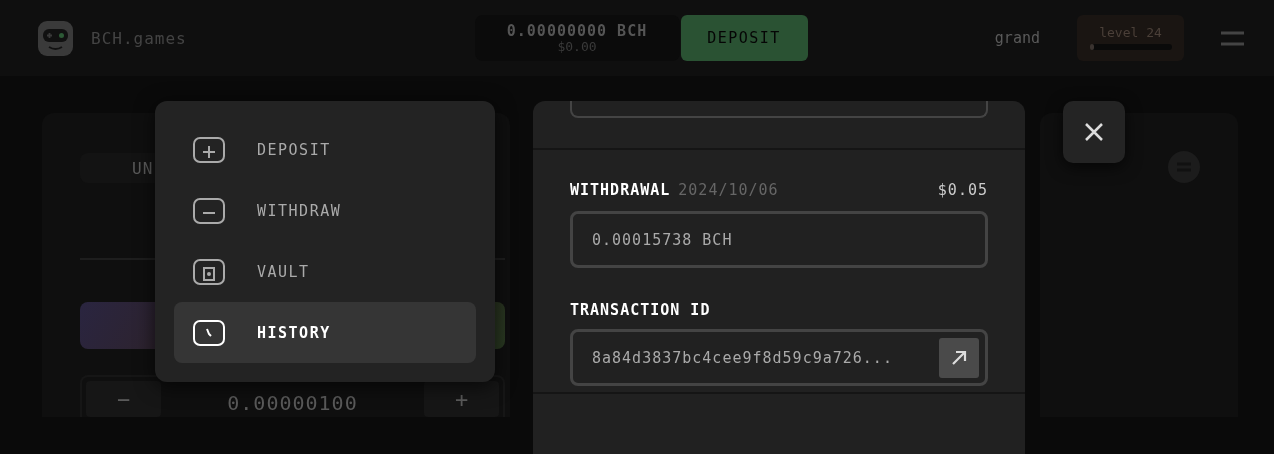 This screenshot has height=454, width=1274. I want to click on close-icon, so click(1094, 132).